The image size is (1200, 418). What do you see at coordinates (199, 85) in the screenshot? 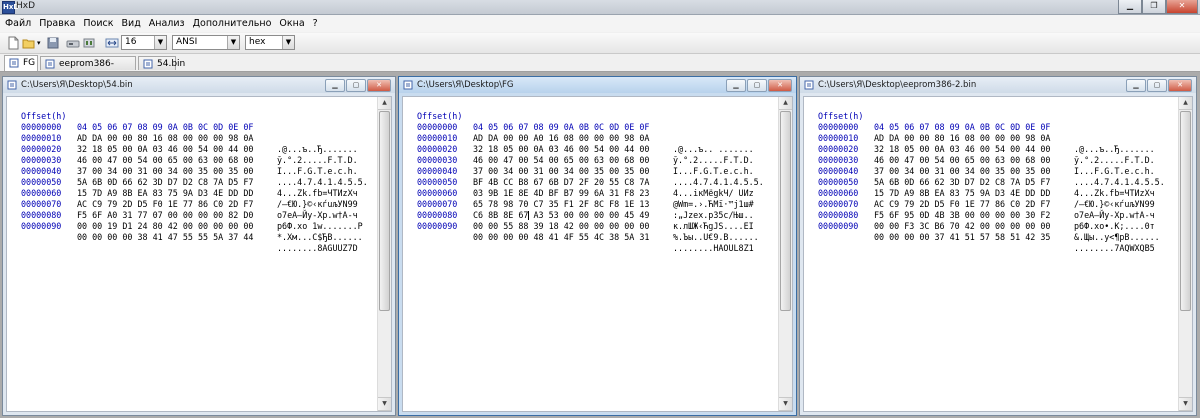
I see `editor-title-bar: C:\Users\Я\Desktop\54.bin ▁ ▢ ✕` at bounding box center [199, 85].